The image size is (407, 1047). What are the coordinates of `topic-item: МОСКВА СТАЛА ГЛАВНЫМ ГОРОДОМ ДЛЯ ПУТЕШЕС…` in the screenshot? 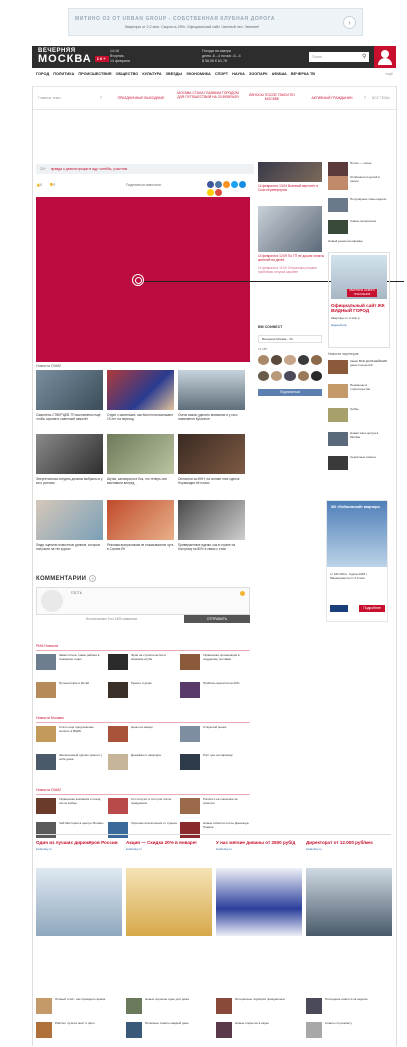 It's located at (208, 95).